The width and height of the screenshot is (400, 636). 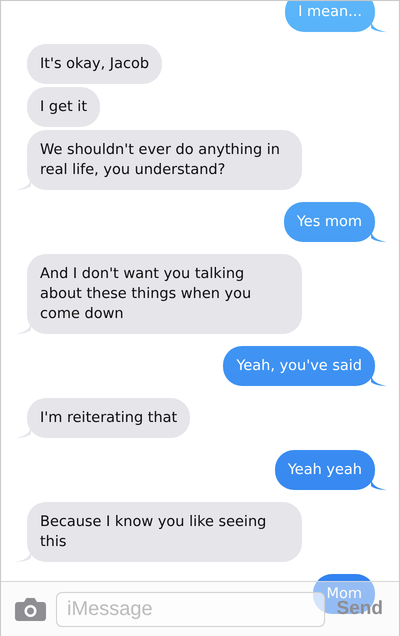 I want to click on camera-icon, so click(x=30, y=609).